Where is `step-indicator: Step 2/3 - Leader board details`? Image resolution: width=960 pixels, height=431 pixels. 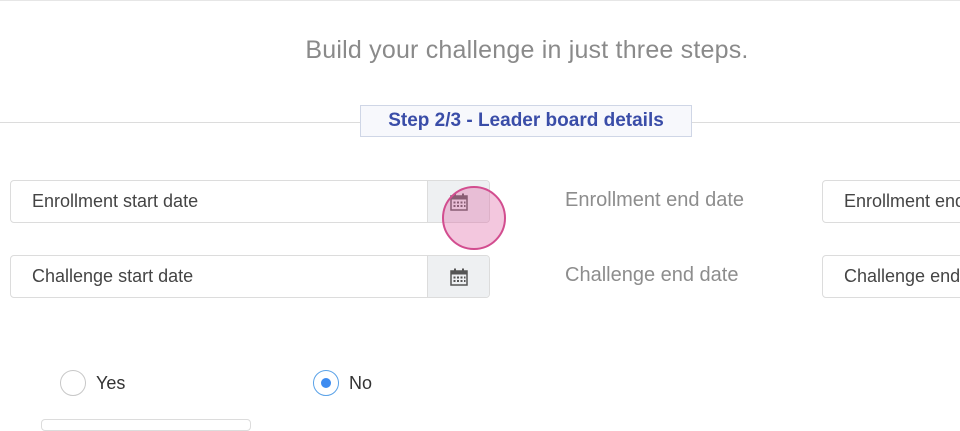
step-indicator: Step 2/3 - Leader board details is located at coordinates (526, 121).